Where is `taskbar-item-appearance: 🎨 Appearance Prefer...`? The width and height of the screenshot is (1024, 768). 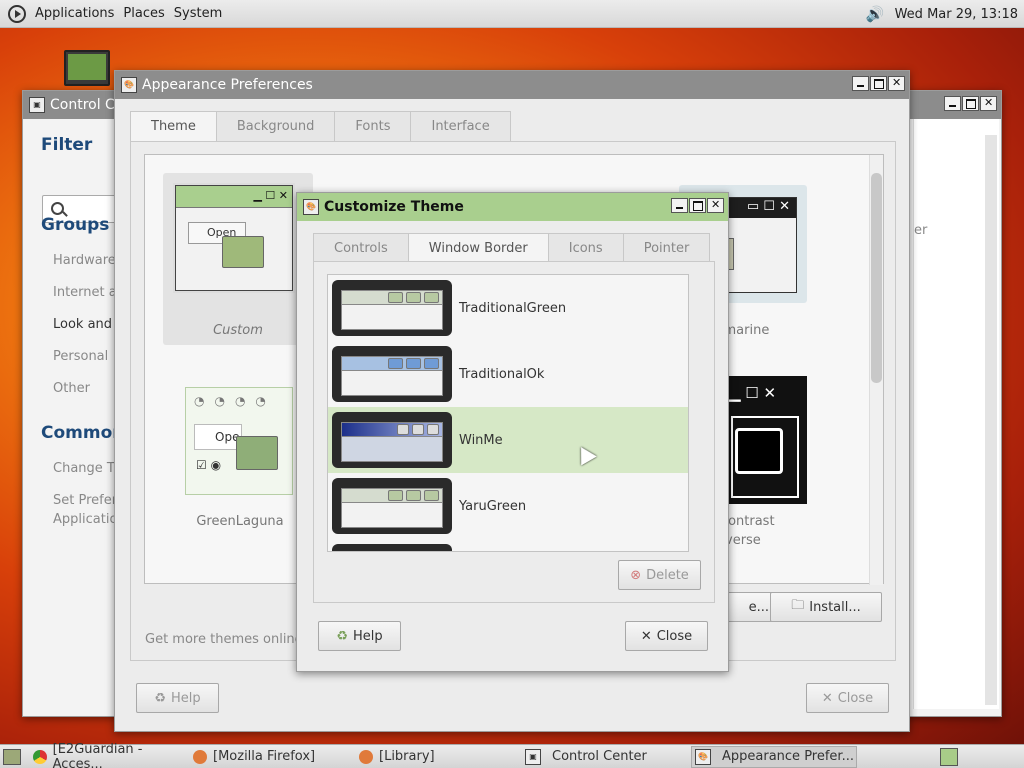
taskbar-item-appearance: 🎨 Appearance Prefer... is located at coordinates (774, 756).